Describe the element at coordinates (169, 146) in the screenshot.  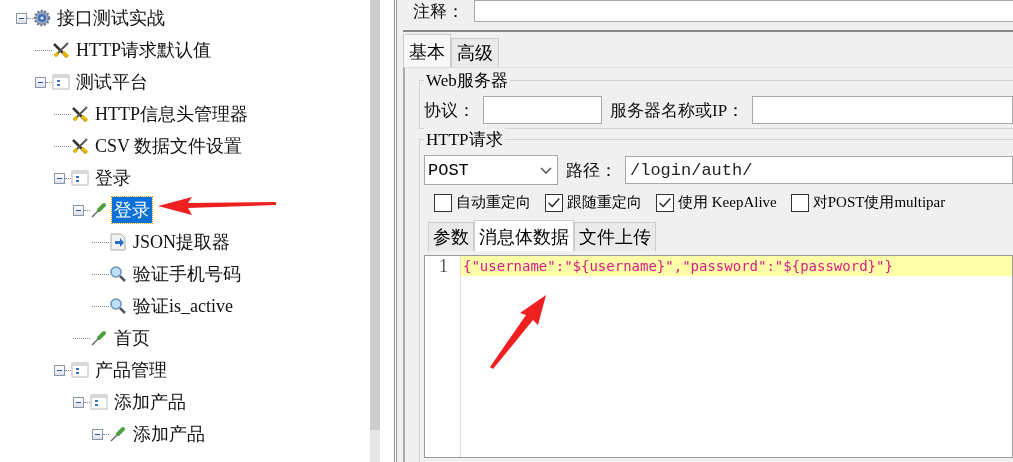
I see `tree-item: CSV 数据文件设置` at that location.